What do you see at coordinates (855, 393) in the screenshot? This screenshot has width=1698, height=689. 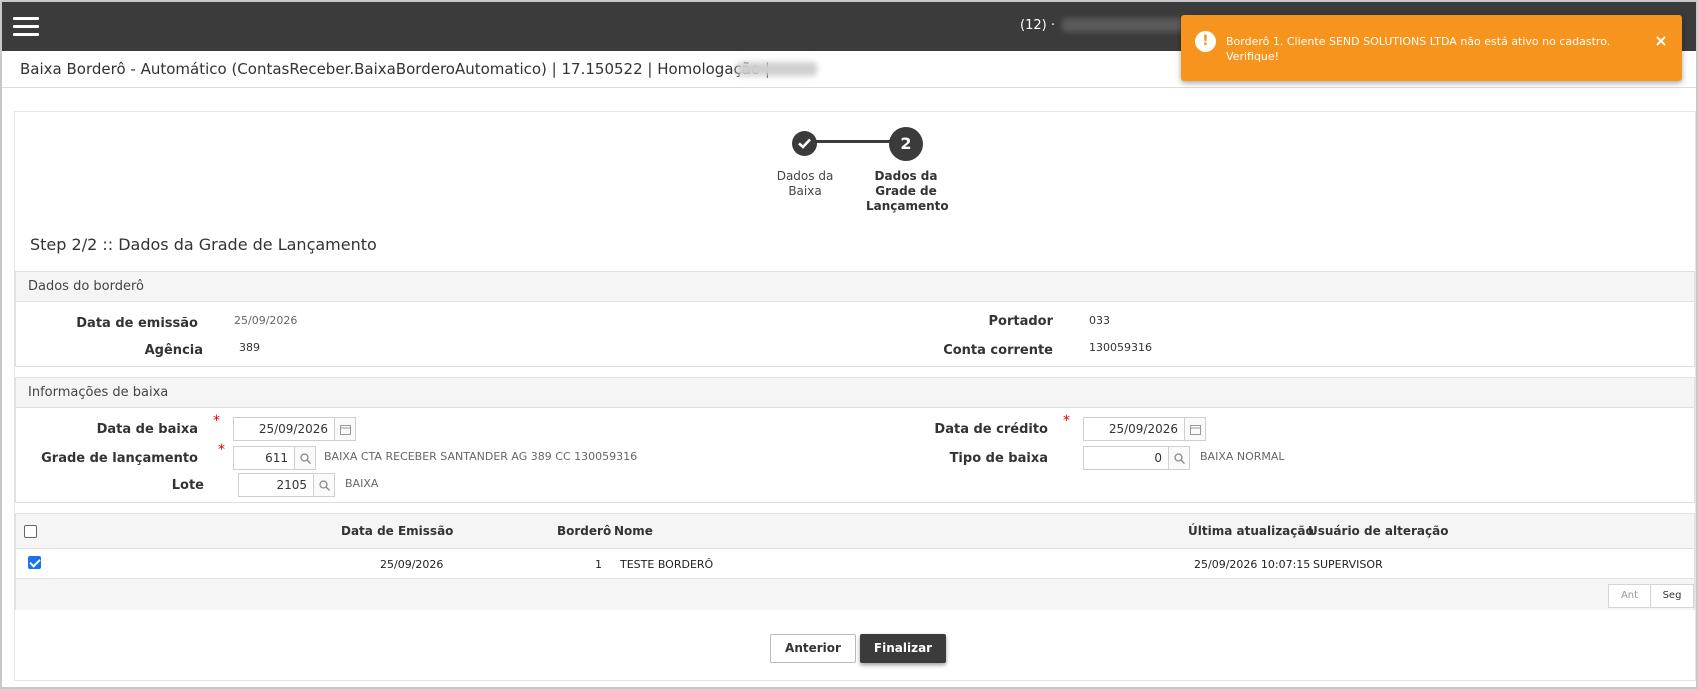 I see `baixa-section-title: Informações de baixa` at bounding box center [855, 393].